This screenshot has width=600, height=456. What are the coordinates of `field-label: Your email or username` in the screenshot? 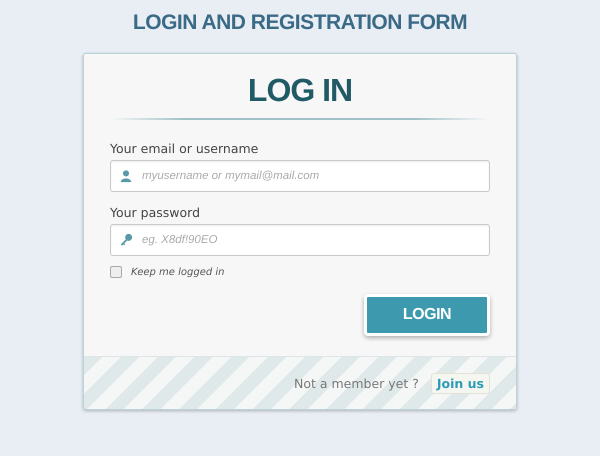 It's located at (184, 148).